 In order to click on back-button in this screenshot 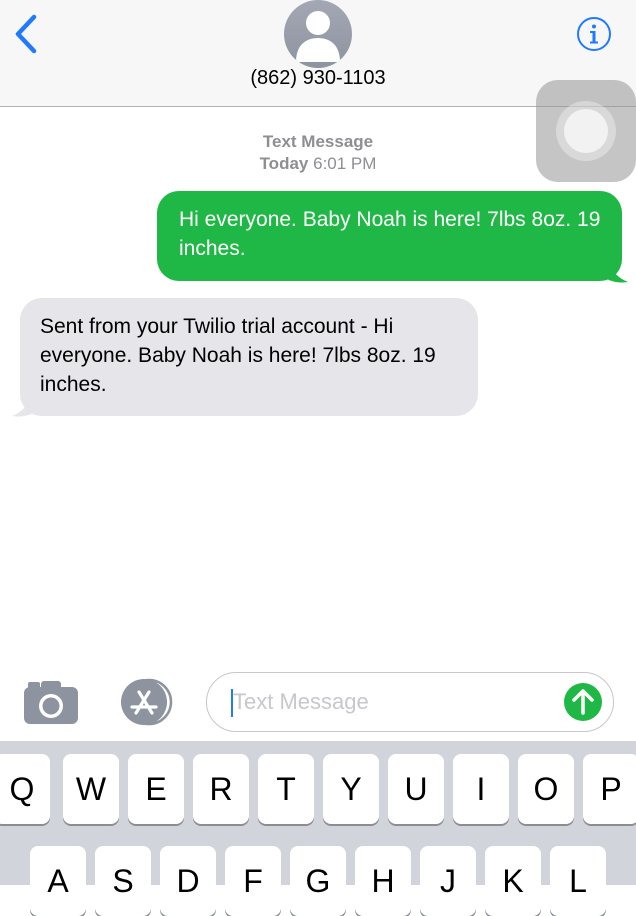, I will do `click(27, 34)`.